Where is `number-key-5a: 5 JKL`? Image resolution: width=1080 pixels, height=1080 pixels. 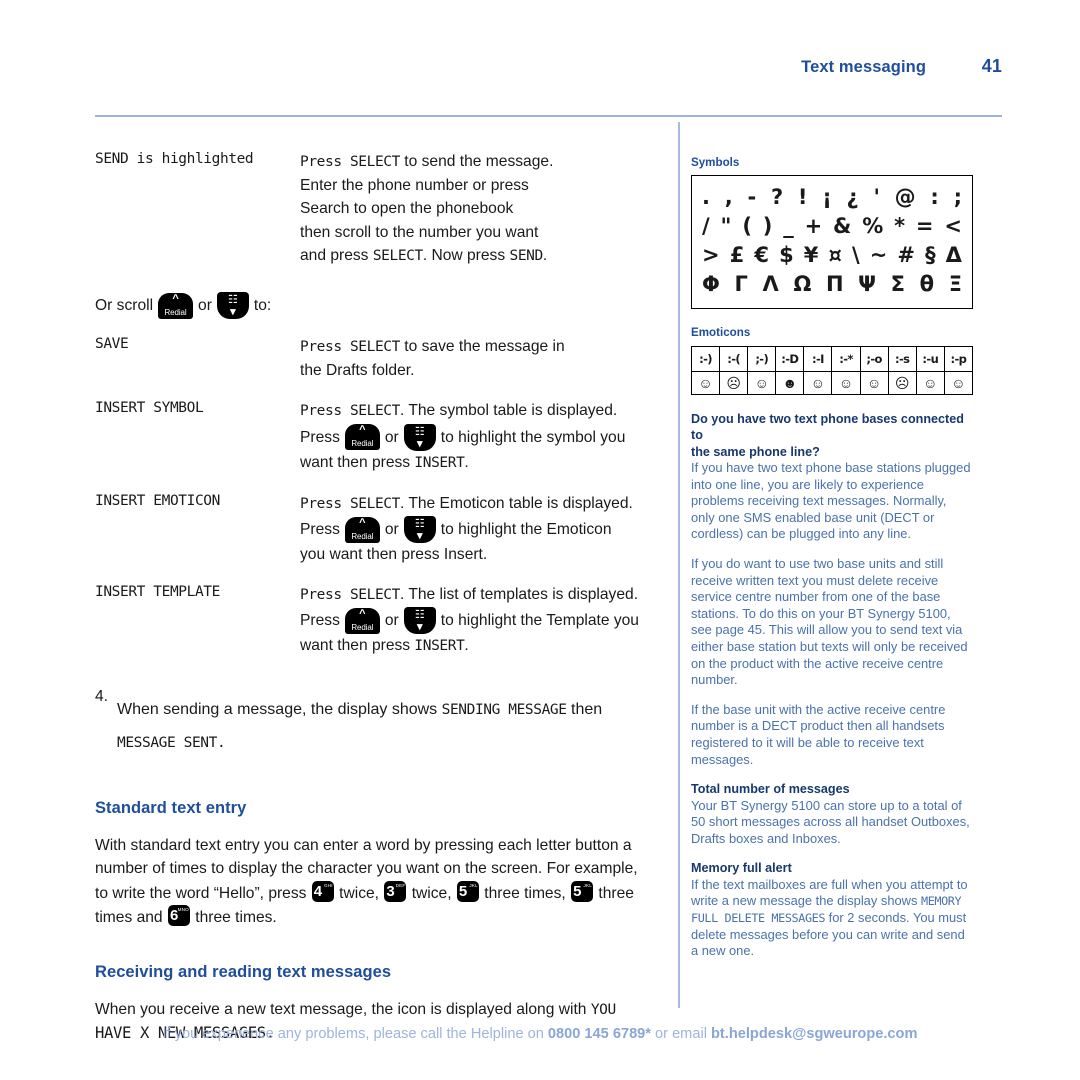
number-key-5a: 5 JKL is located at coordinates (467, 891).